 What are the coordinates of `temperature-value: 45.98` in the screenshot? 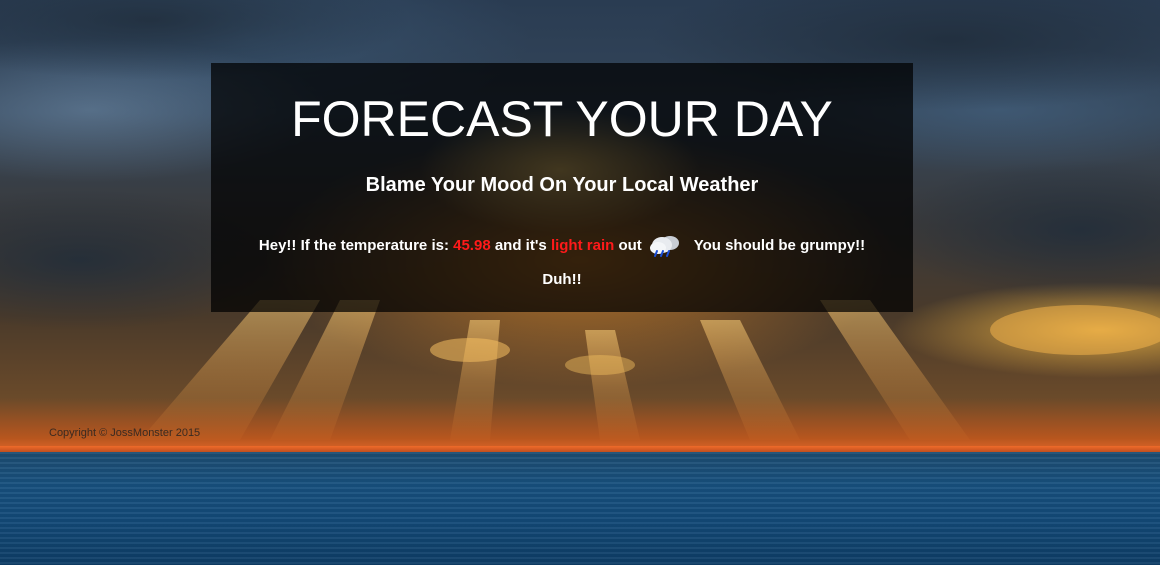 It's located at (472, 245).